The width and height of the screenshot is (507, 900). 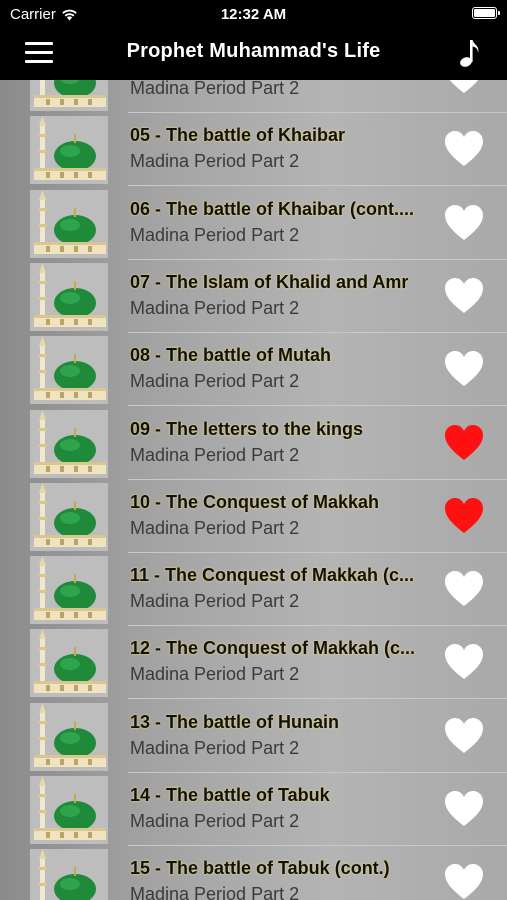 I want to click on item-title: 15 - The battle of Tabuk (cont.), so click(x=260, y=868).